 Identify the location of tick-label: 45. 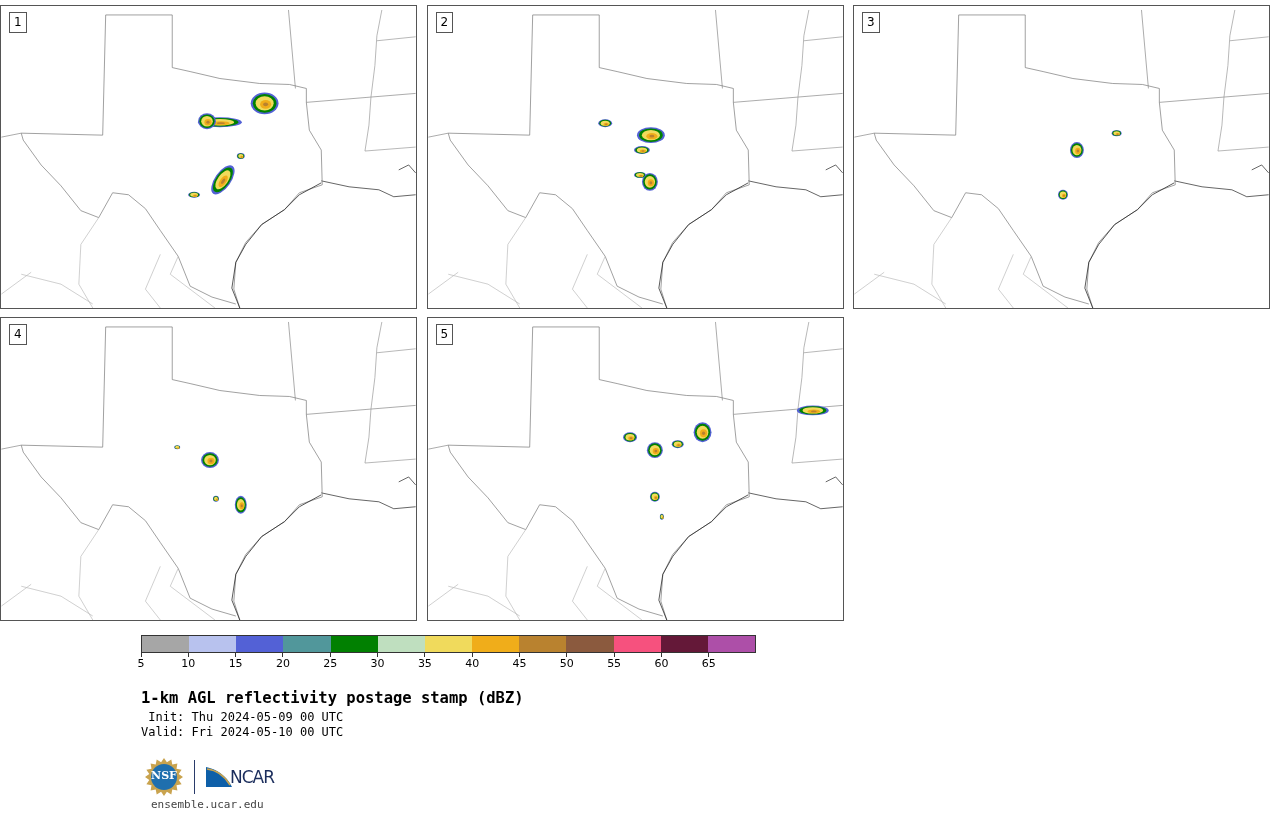
(519, 663).